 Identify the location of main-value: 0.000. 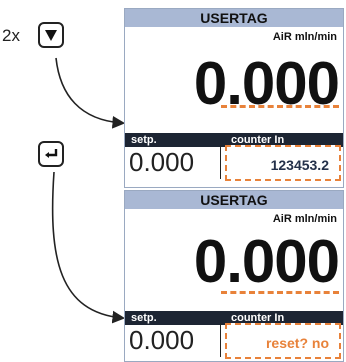
(266, 261).